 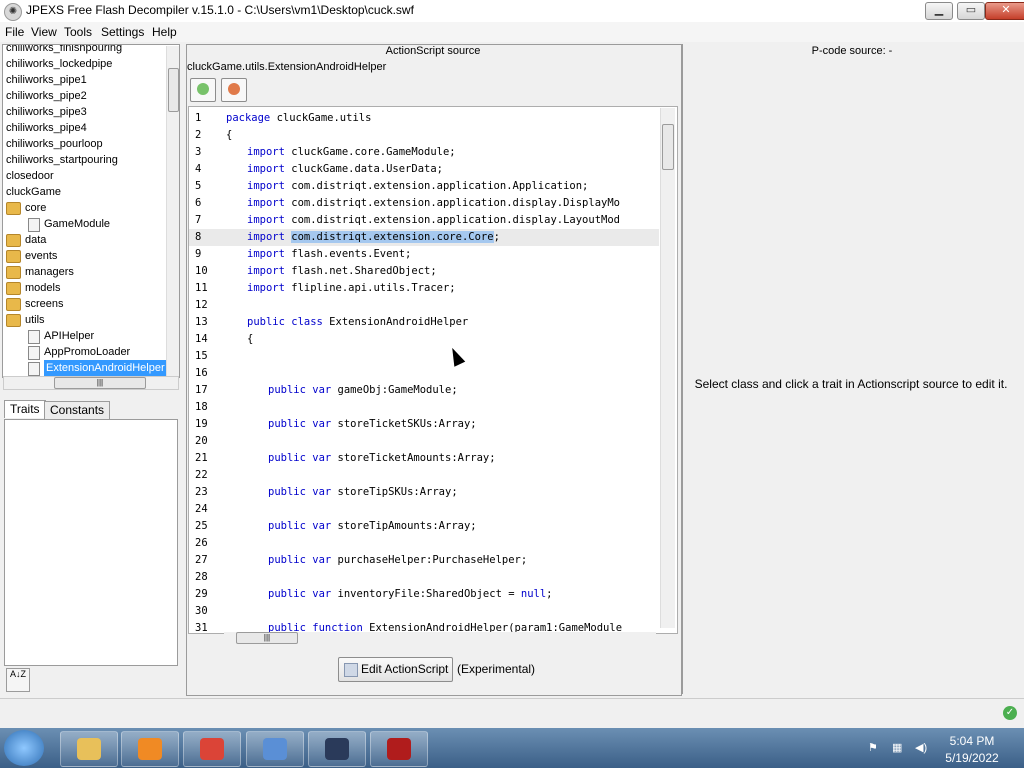 What do you see at coordinates (267, 638) in the screenshot?
I see `code-hscroll-thumb: |||` at bounding box center [267, 638].